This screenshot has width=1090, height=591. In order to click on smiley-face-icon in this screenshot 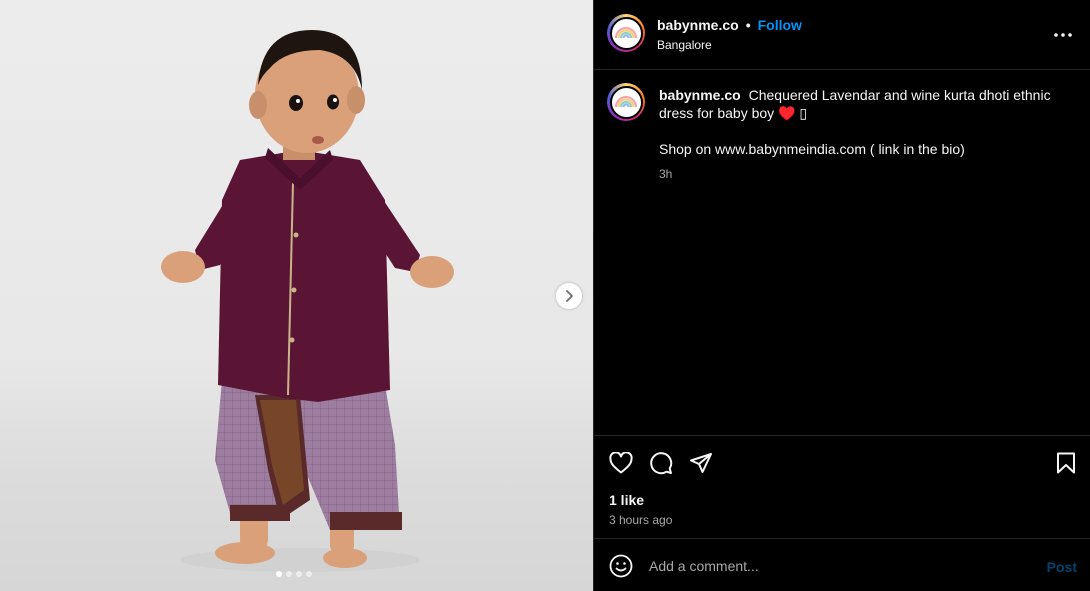, I will do `click(621, 566)`.